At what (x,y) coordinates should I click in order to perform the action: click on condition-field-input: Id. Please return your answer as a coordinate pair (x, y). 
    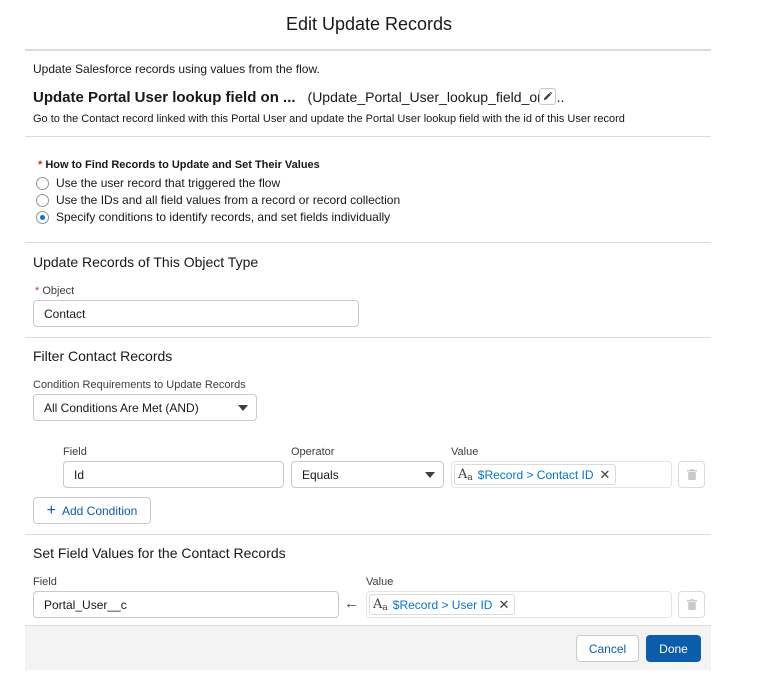
    Looking at the image, I should click on (173, 474).